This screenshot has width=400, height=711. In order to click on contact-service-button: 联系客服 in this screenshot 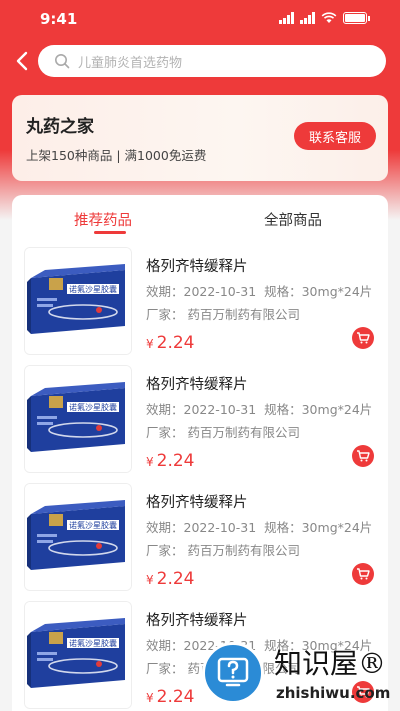, I will do `click(335, 136)`.